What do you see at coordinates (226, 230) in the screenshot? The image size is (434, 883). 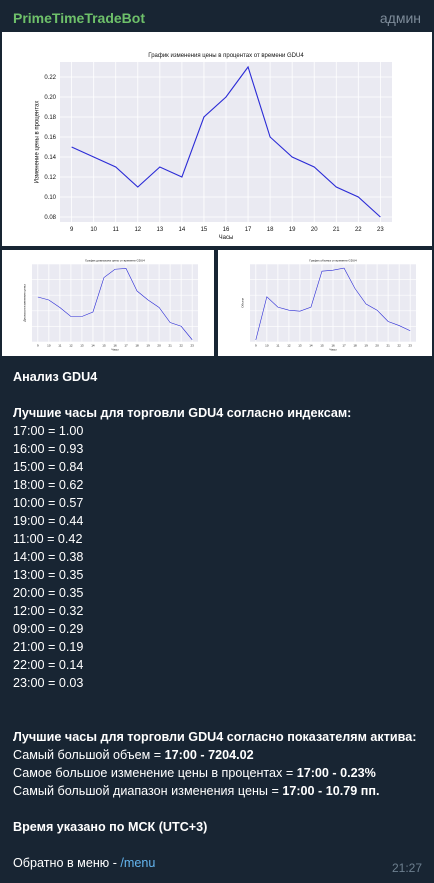 I see `x-tick-label: 16` at bounding box center [226, 230].